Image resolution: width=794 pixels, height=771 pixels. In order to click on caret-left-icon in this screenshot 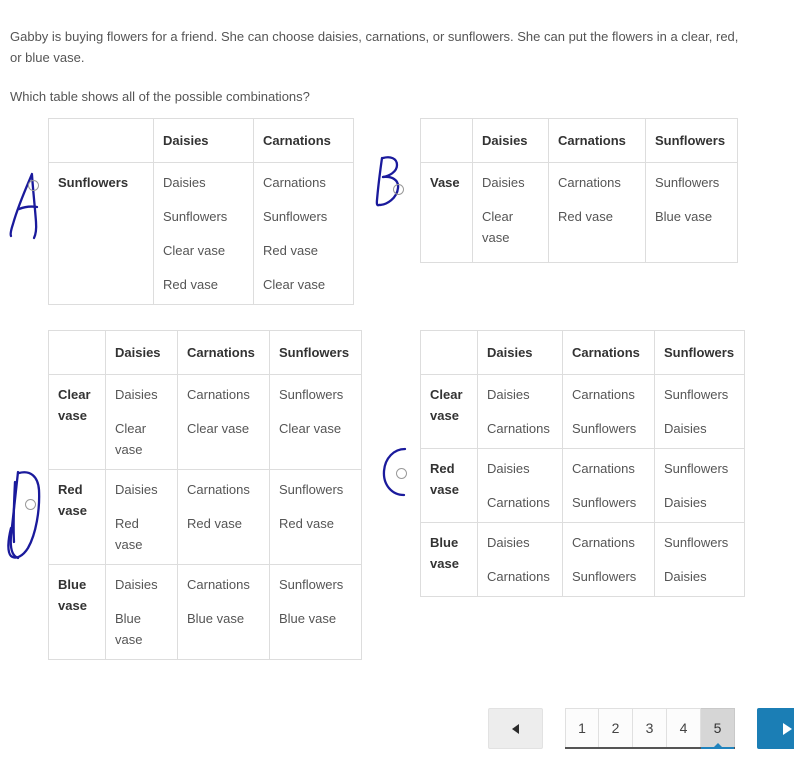, I will do `click(515, 728)`.